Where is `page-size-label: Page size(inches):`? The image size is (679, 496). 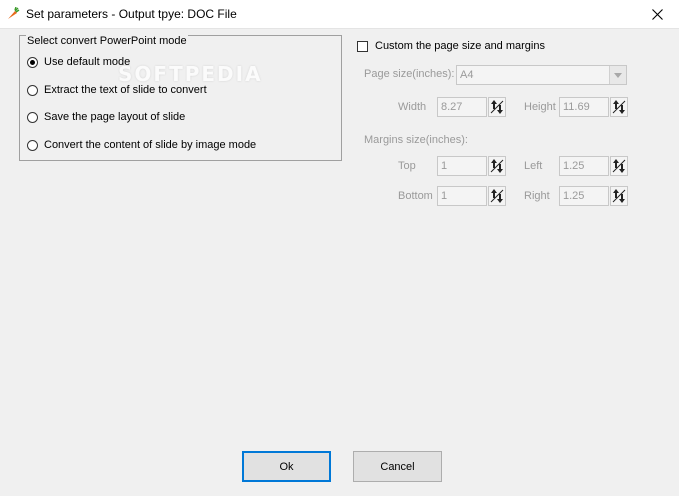 page-size-label: Page size(inches): is located at coordinates (409, 74).